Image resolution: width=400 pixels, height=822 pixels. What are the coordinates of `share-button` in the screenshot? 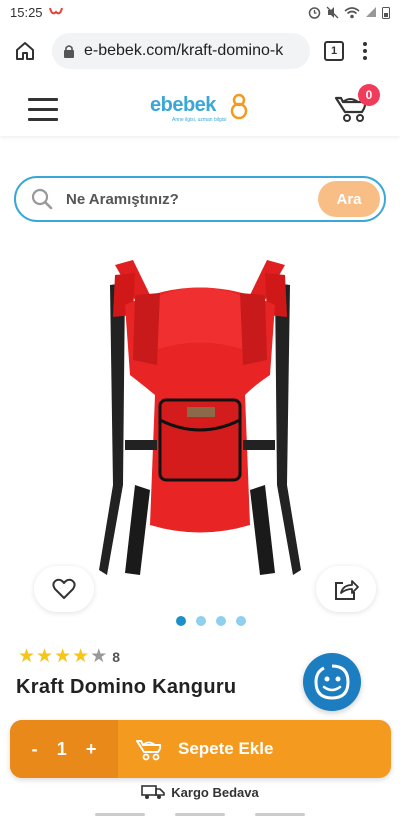 It's located at (346, 589).